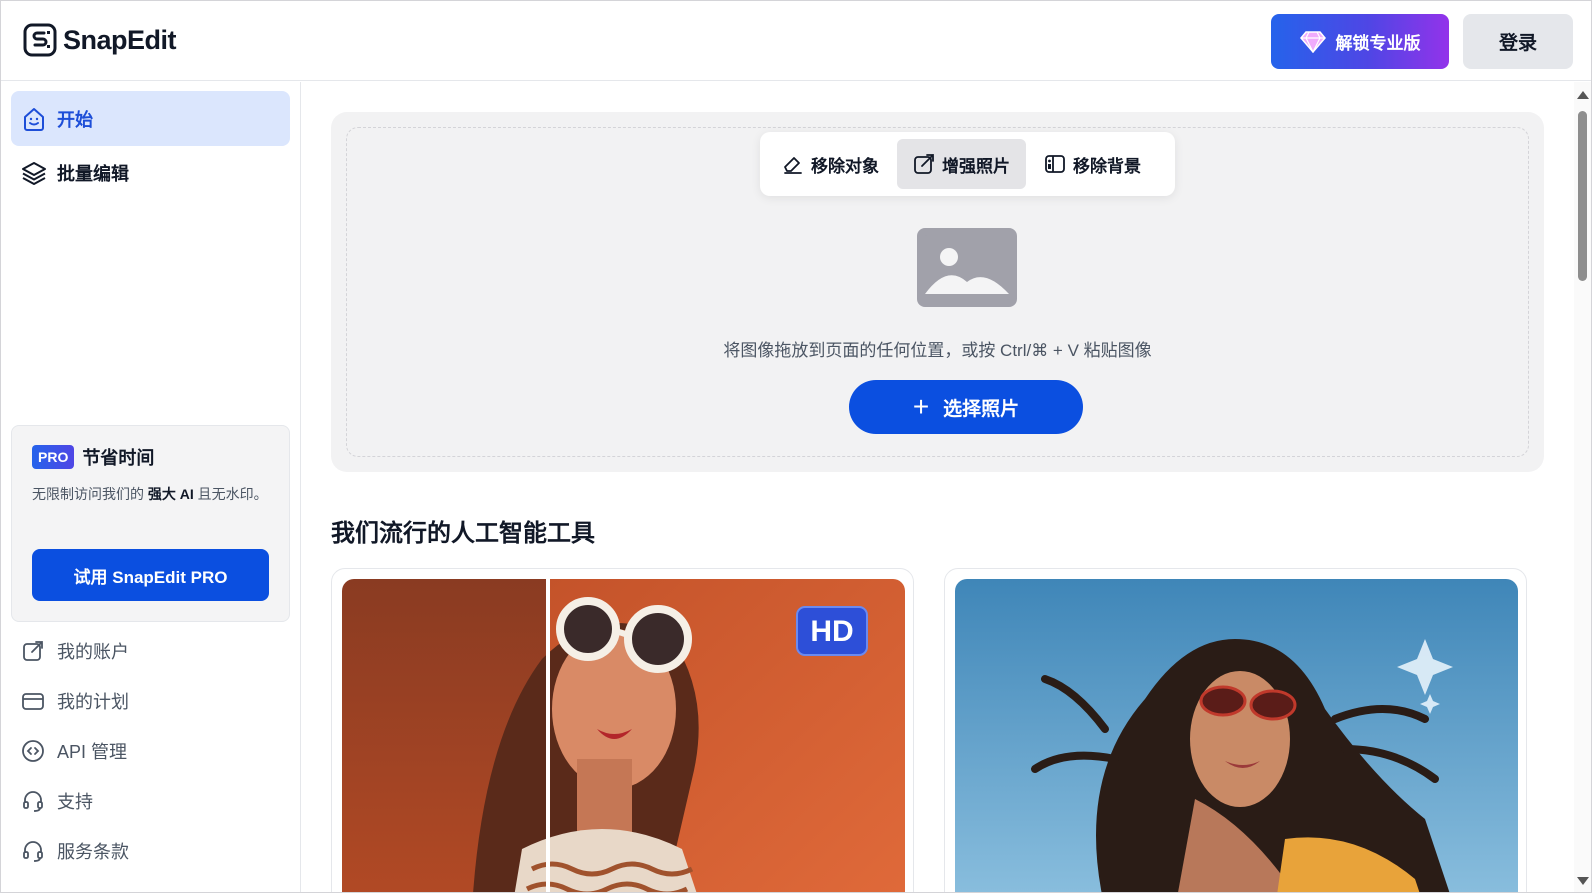 This screenshot has height=893, width=1592. I want to click on sidebar-link-my-plan: 我的计划, so click(75, 701).